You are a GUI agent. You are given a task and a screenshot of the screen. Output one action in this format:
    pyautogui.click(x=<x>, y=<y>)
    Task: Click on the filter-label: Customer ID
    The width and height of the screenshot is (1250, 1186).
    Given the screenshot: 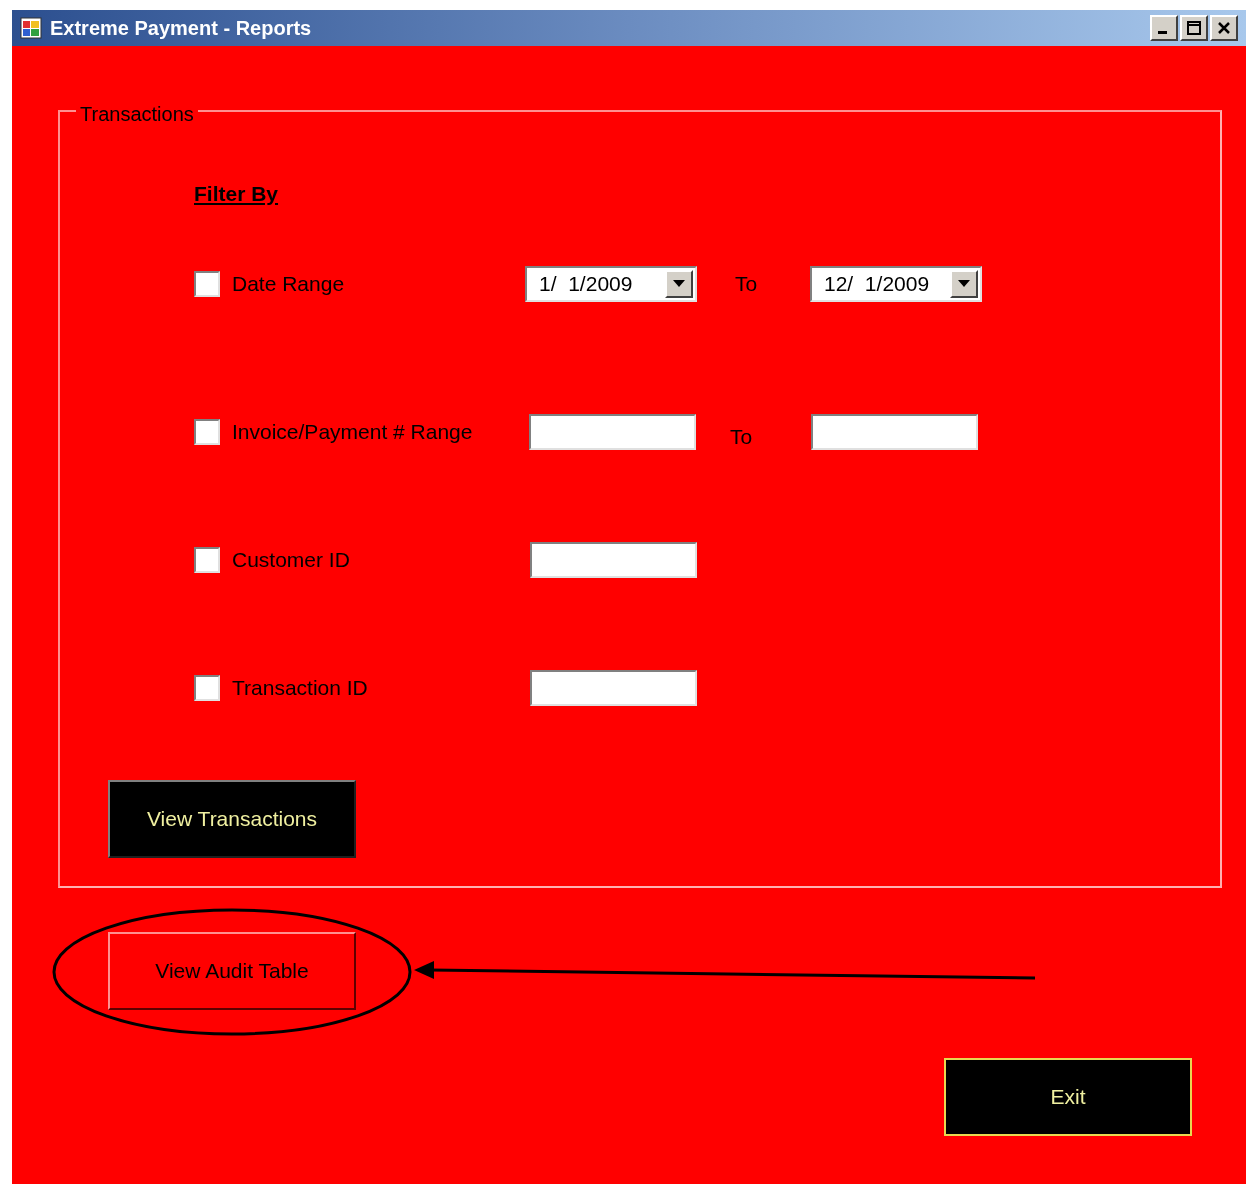 What is the action you would take?
    pyautogui.click(x=291, y=559)
    